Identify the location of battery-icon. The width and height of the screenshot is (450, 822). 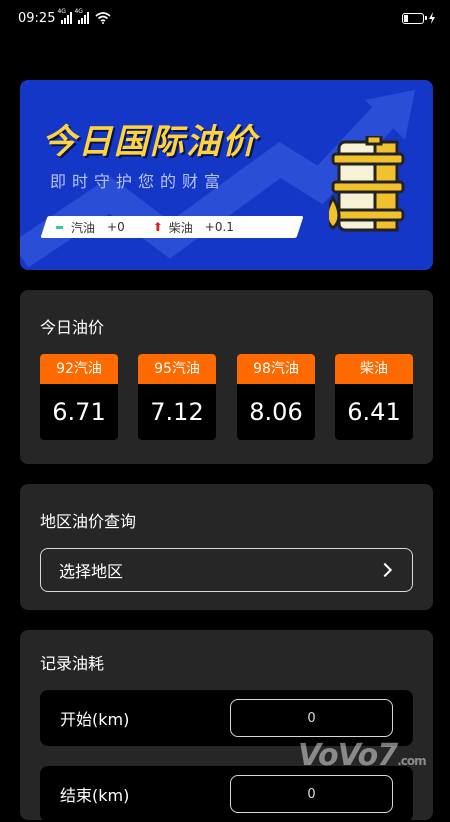
(414, 18).